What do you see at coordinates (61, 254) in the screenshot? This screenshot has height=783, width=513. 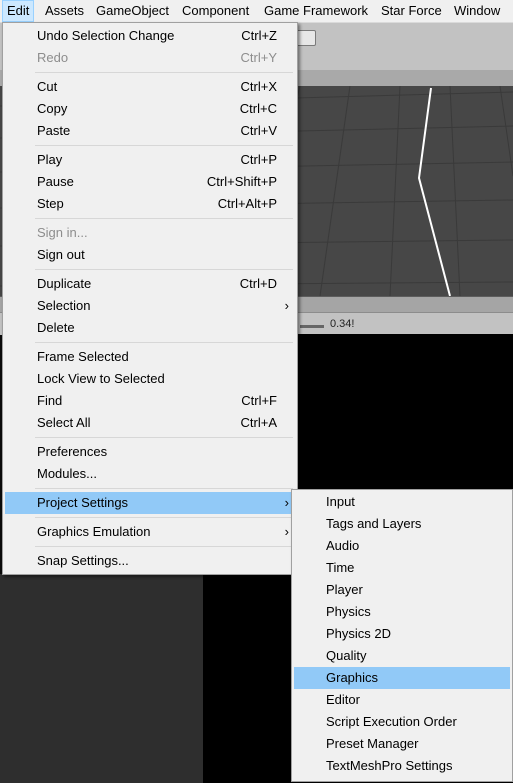 I see `menu-item-label: Sign out` at bounding box center [61, 254].